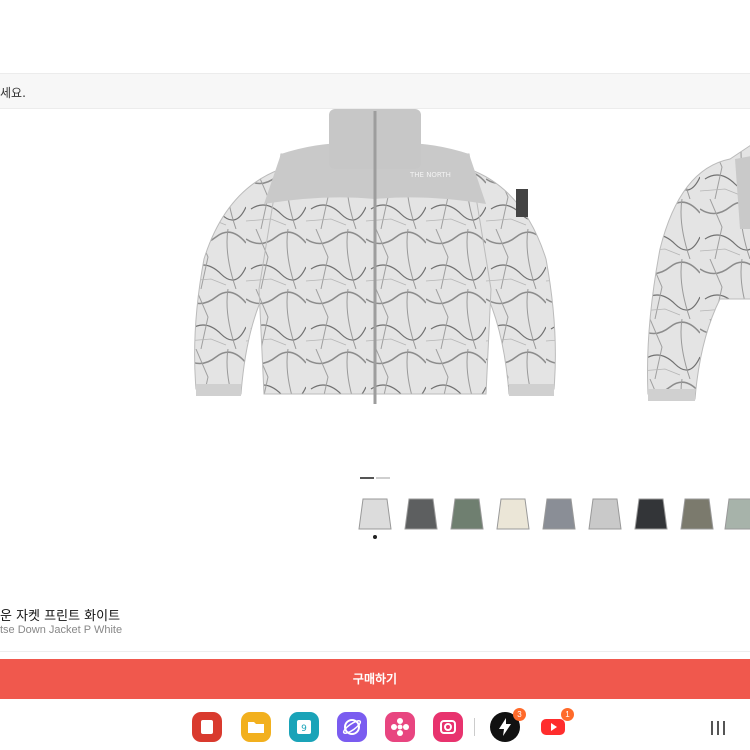 The image size is (750, 750). I want to click on thumb-sage, so click(735, 513).